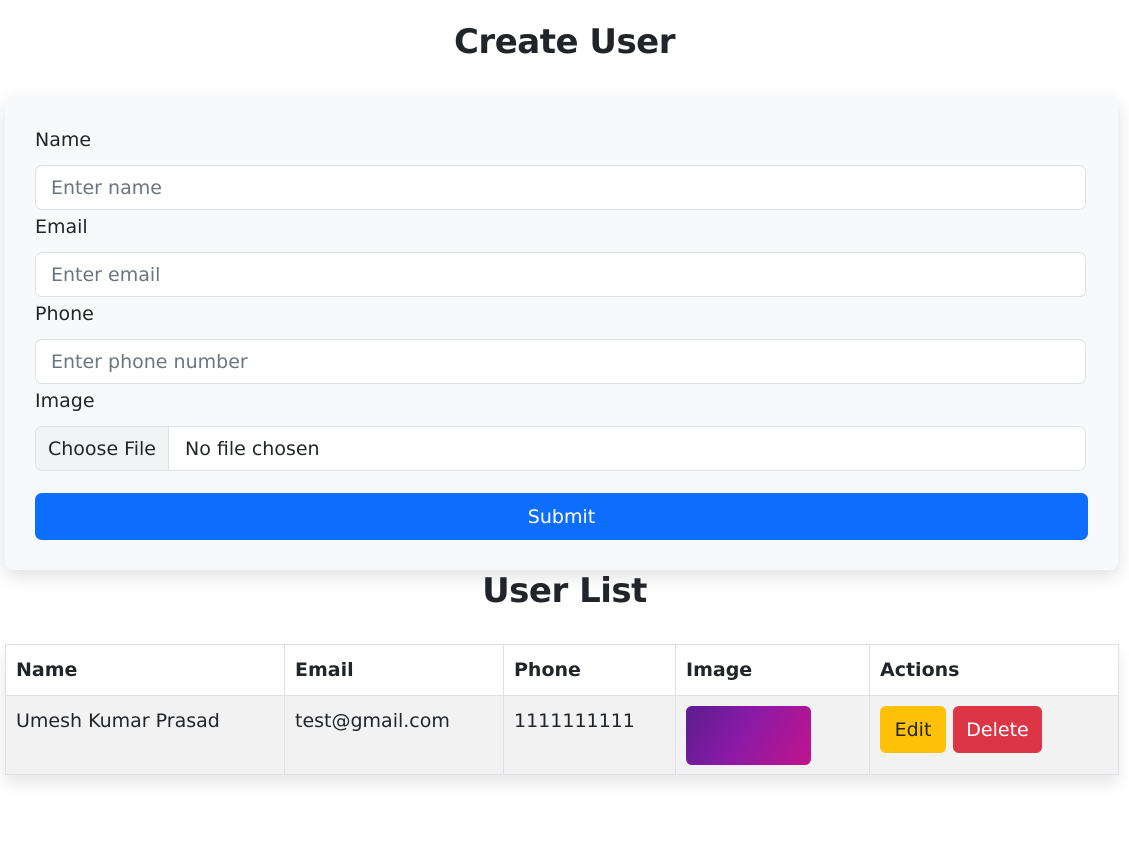 The image size is (1129, 867). What do you see at coordinates (65, 401) in the screenshot?
I see `image-label: Image` at bounding box center [65, 401].